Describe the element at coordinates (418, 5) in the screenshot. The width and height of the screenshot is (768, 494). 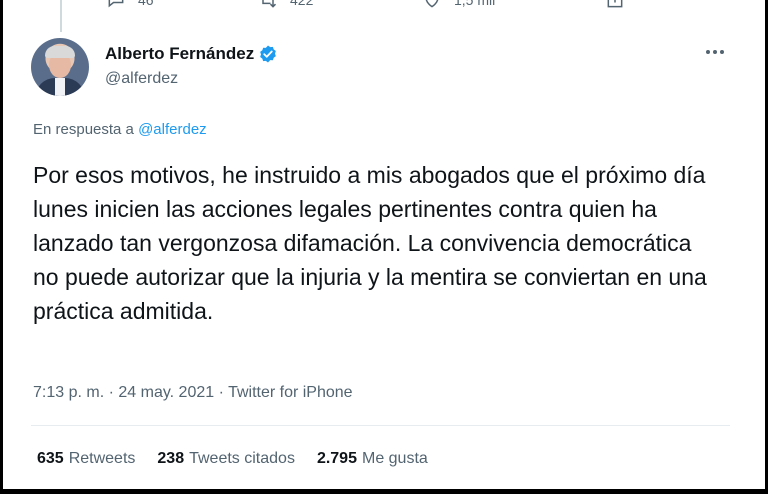
I see `previous-tweet-actions: 46 422 1,5 mil` at that location.